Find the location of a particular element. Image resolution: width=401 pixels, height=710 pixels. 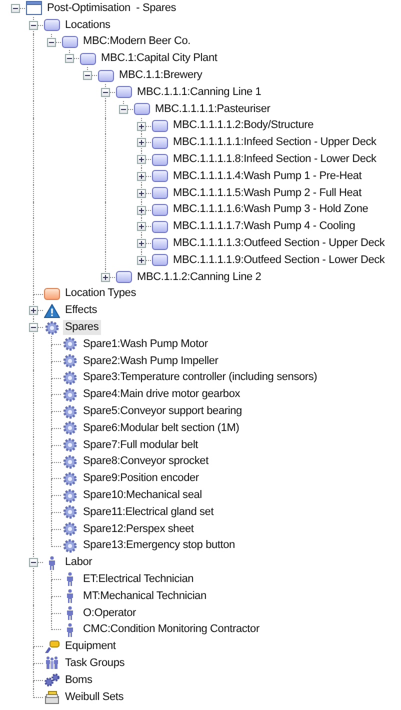

node-label: MBC.1.1.1.1.2:Body/Structure is located at coordinates (243, 126).